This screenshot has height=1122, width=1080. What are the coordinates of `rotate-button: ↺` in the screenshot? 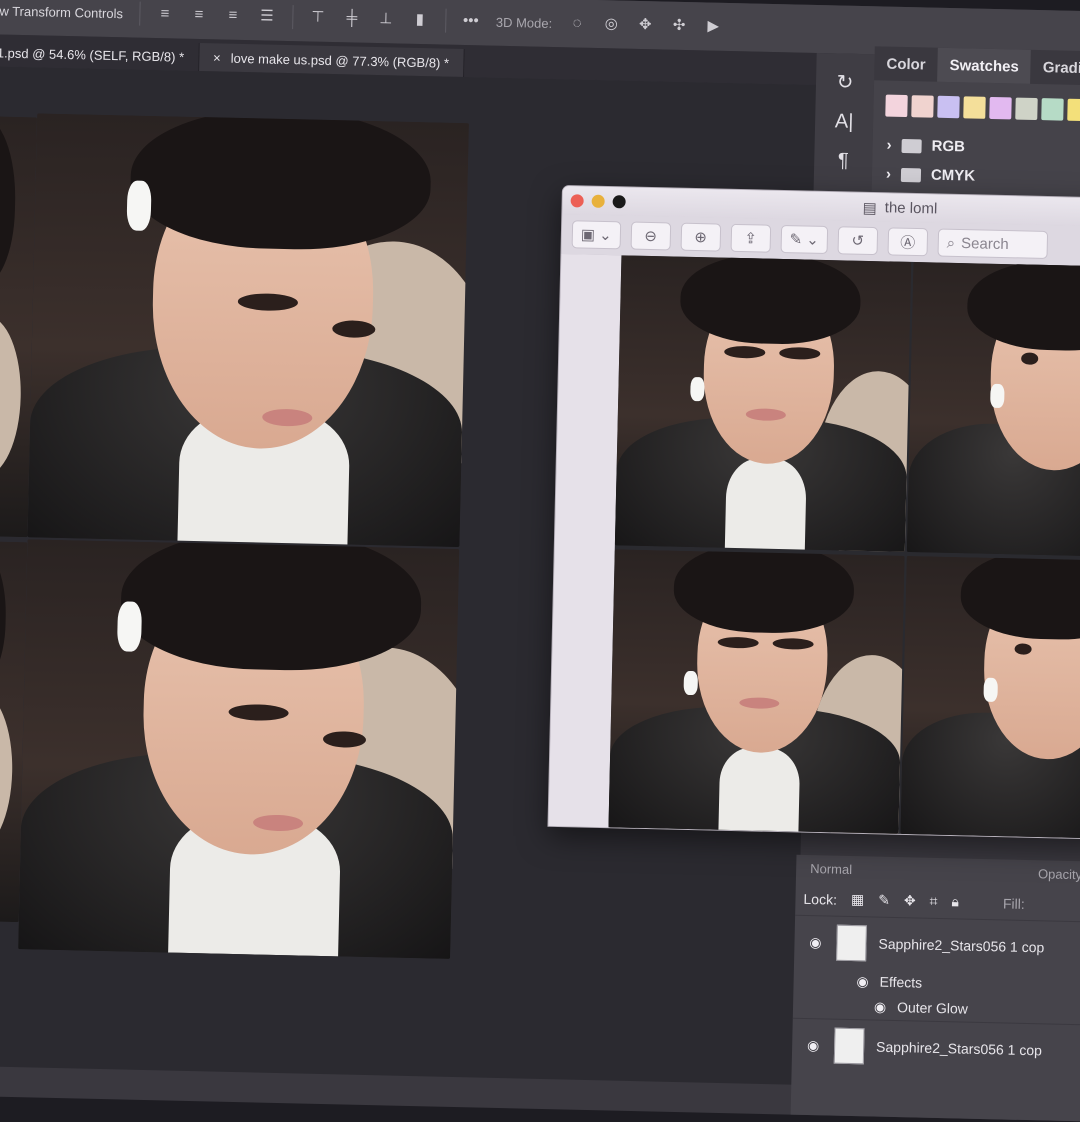 It's located at (858, 241).